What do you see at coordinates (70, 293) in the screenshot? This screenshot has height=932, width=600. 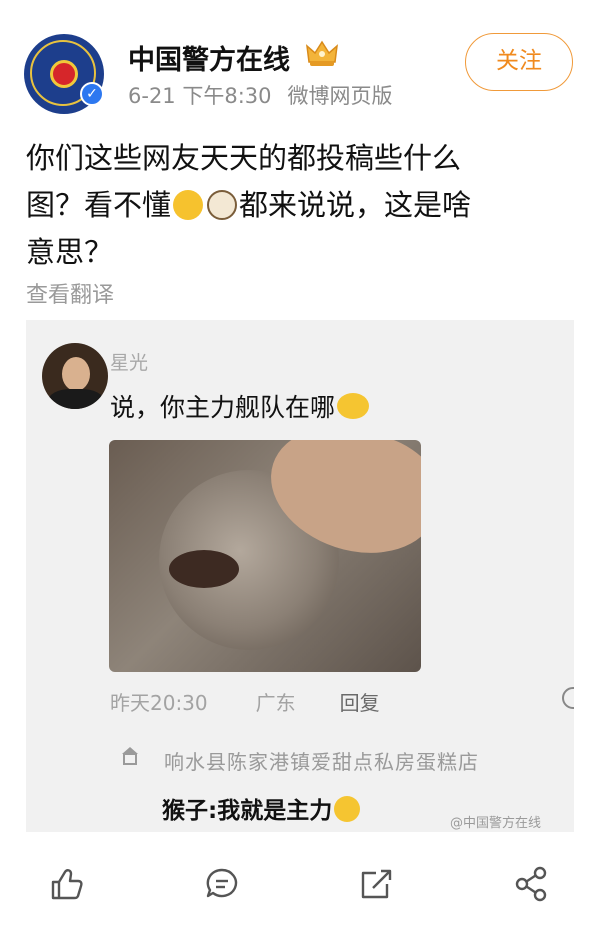 I see `view-translation-link: 查看翻译` at bounding box center [70, 293].